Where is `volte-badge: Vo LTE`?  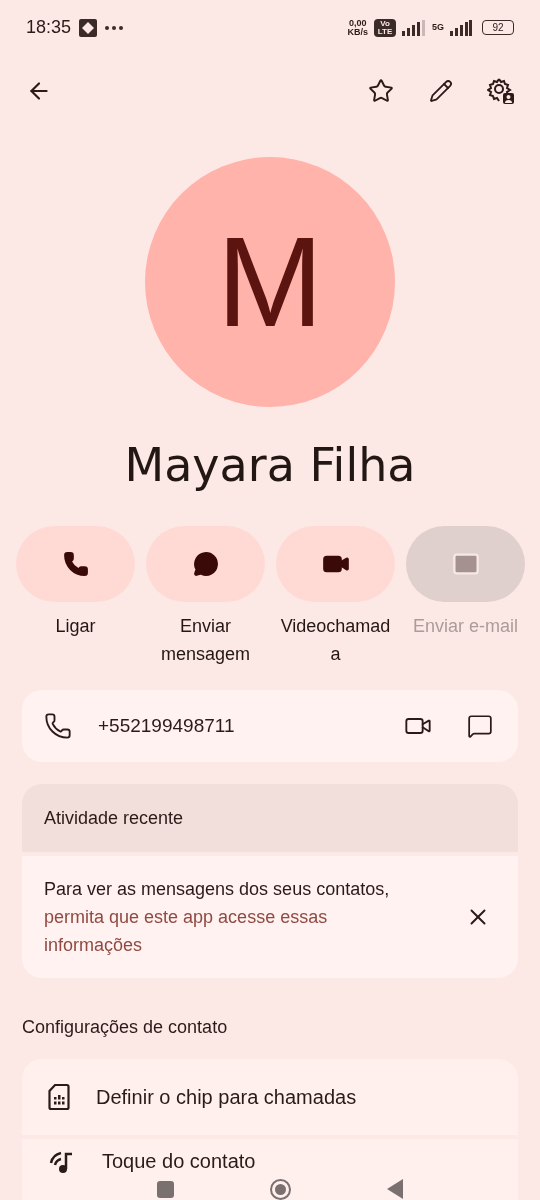 volte-badge: Vo LTE is located at coordinates (385, 27).